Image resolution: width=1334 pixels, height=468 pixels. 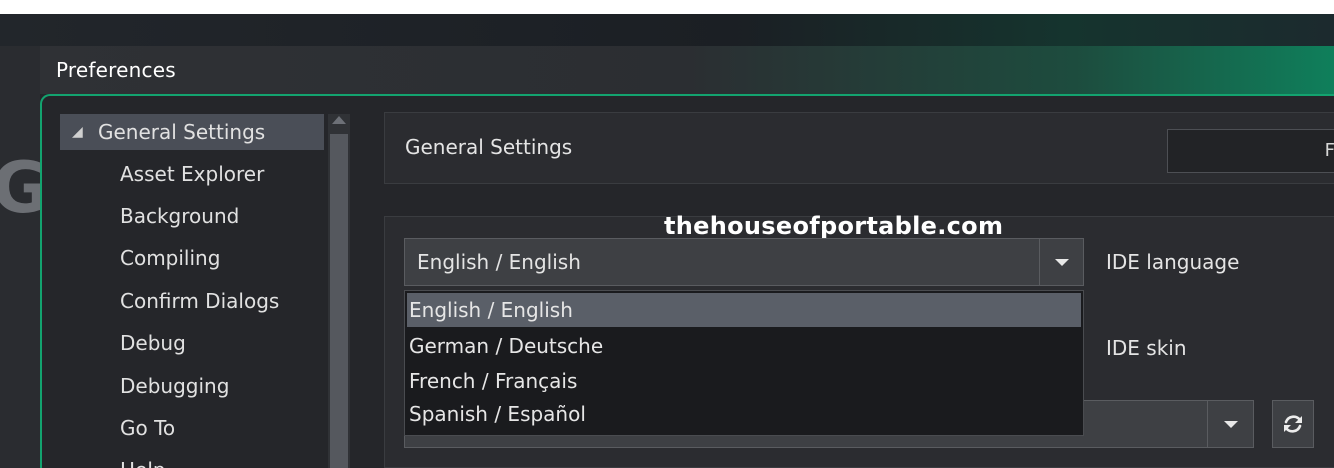 I want to click on page-title: General Settings, so click(x=489, y=147).